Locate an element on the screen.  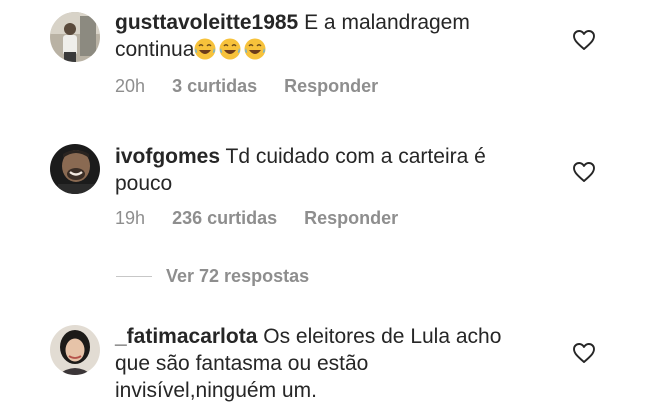
comment-likes-count: 236 curtidas is located at coordinates (224, 218).